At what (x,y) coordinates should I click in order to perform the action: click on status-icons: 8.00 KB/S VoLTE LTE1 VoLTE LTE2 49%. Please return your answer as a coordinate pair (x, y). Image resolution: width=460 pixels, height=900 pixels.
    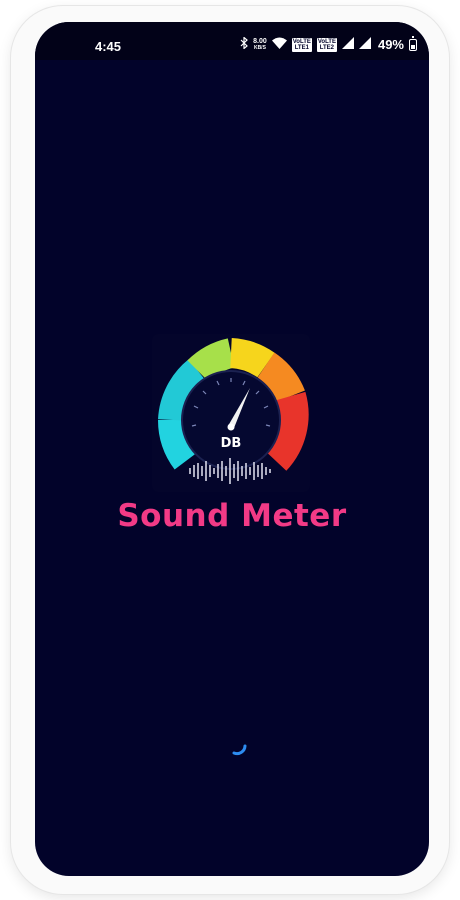
    Looking at the image, I should click on (328, 44).